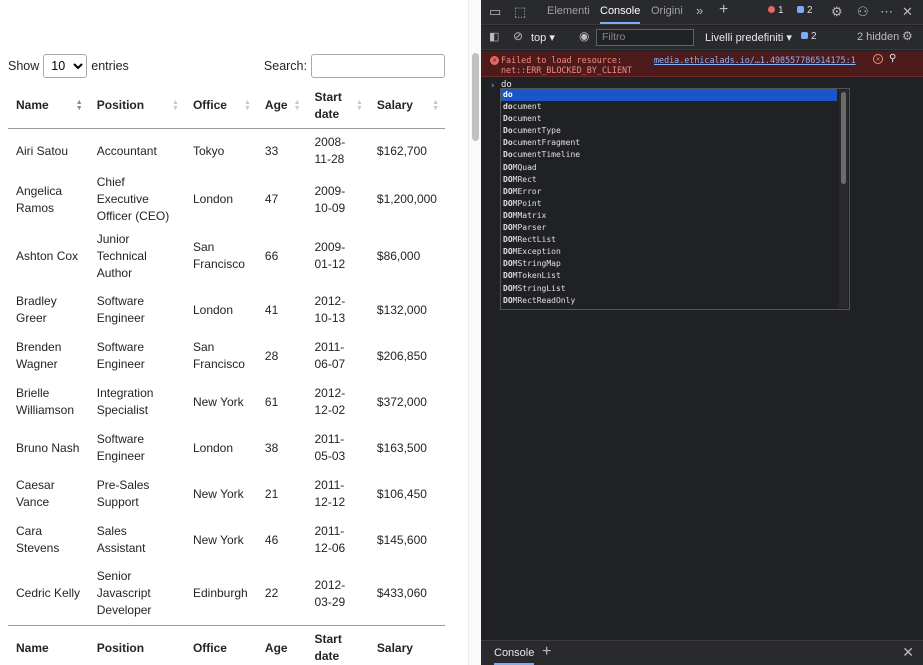 This screenshot has width=923, height=665. Describe the element at coordinates (330, 410) in the screenshot. I see `cell-text: 12-02` at that location.